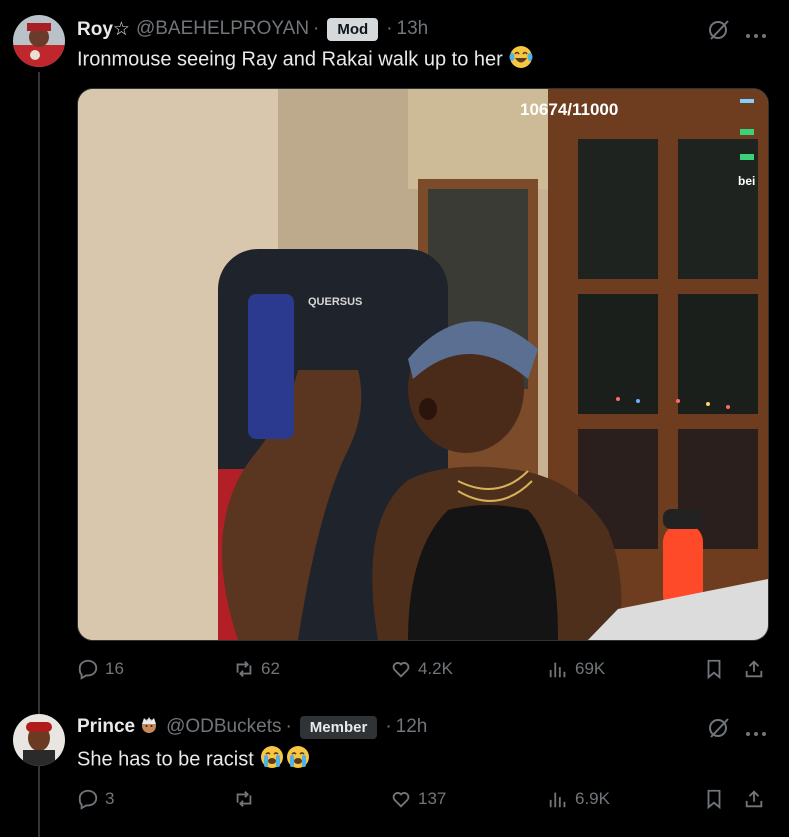 The image size is (789, 837). Describe the element at coordinates (165, 759) in the screenshot. I see `post-text-content: She has to be racist` at that location.